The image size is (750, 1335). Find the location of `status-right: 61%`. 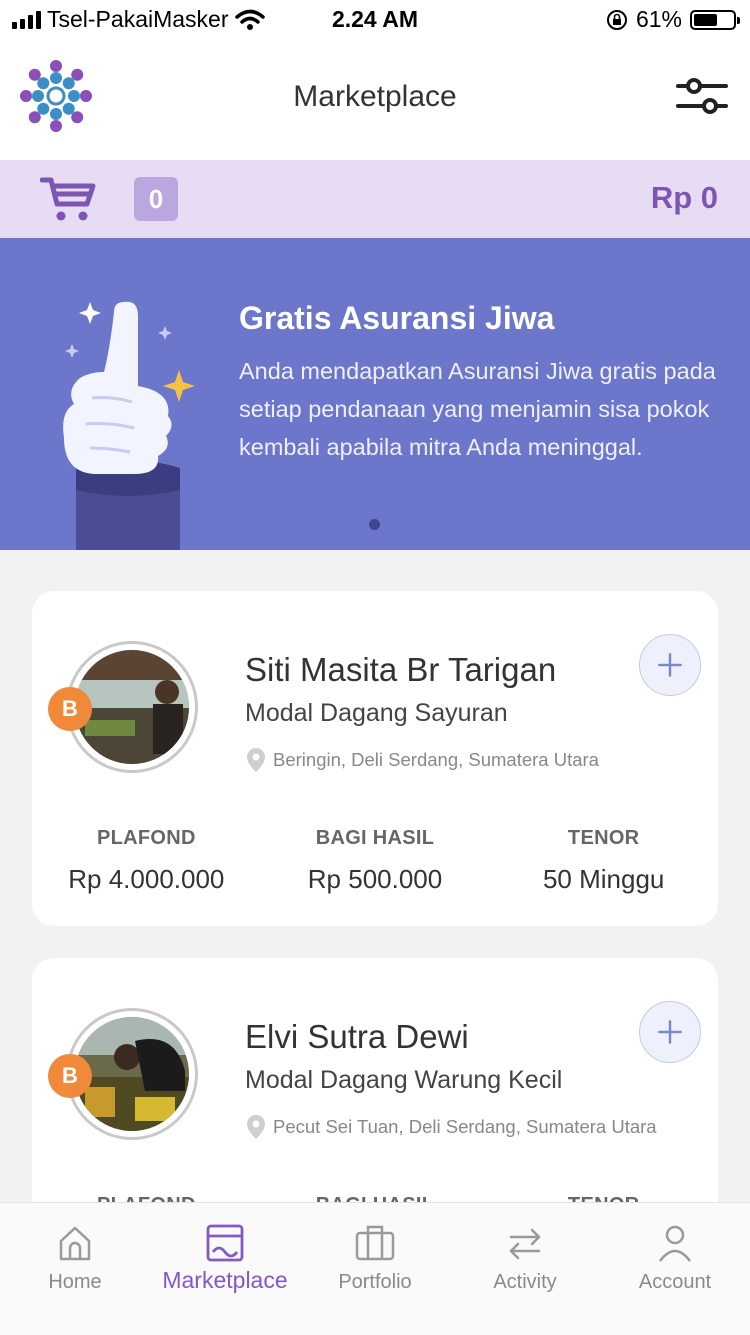

status-right: 61% is located at coordinates (673, 19).